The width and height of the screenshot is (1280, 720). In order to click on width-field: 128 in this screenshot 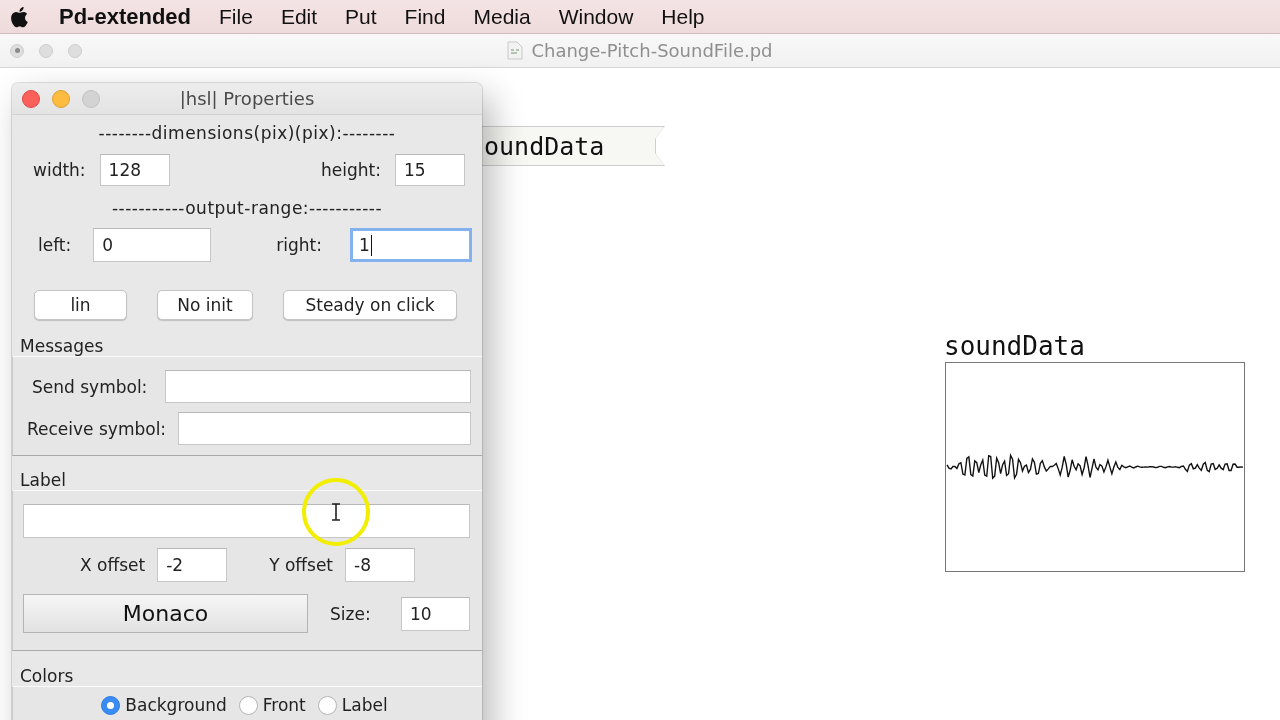, I will do `click(134, 170)`.